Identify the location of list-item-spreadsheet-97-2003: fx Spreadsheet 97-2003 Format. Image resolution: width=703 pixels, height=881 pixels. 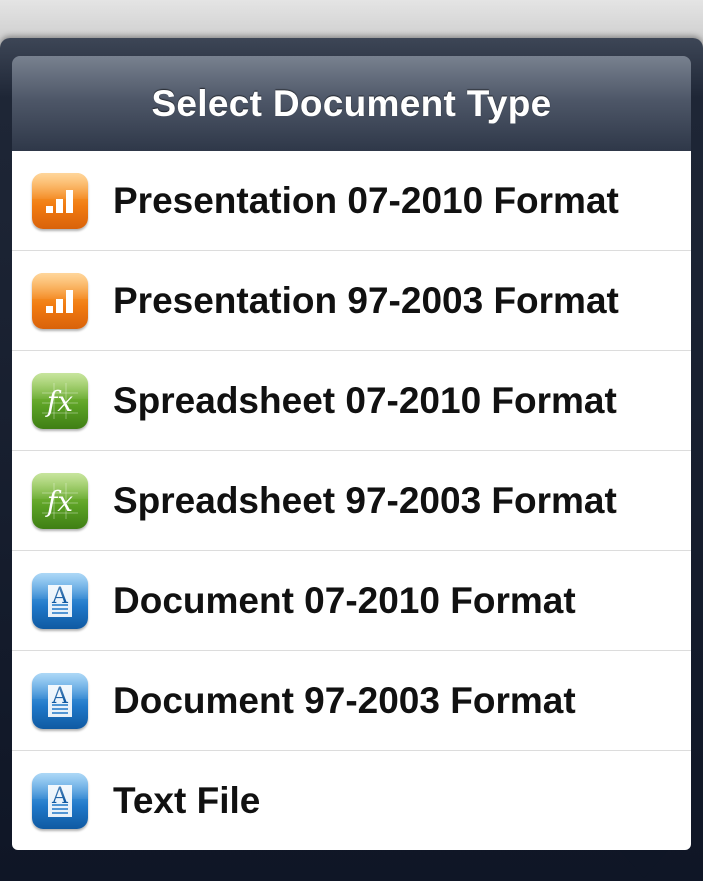
(351, 501).